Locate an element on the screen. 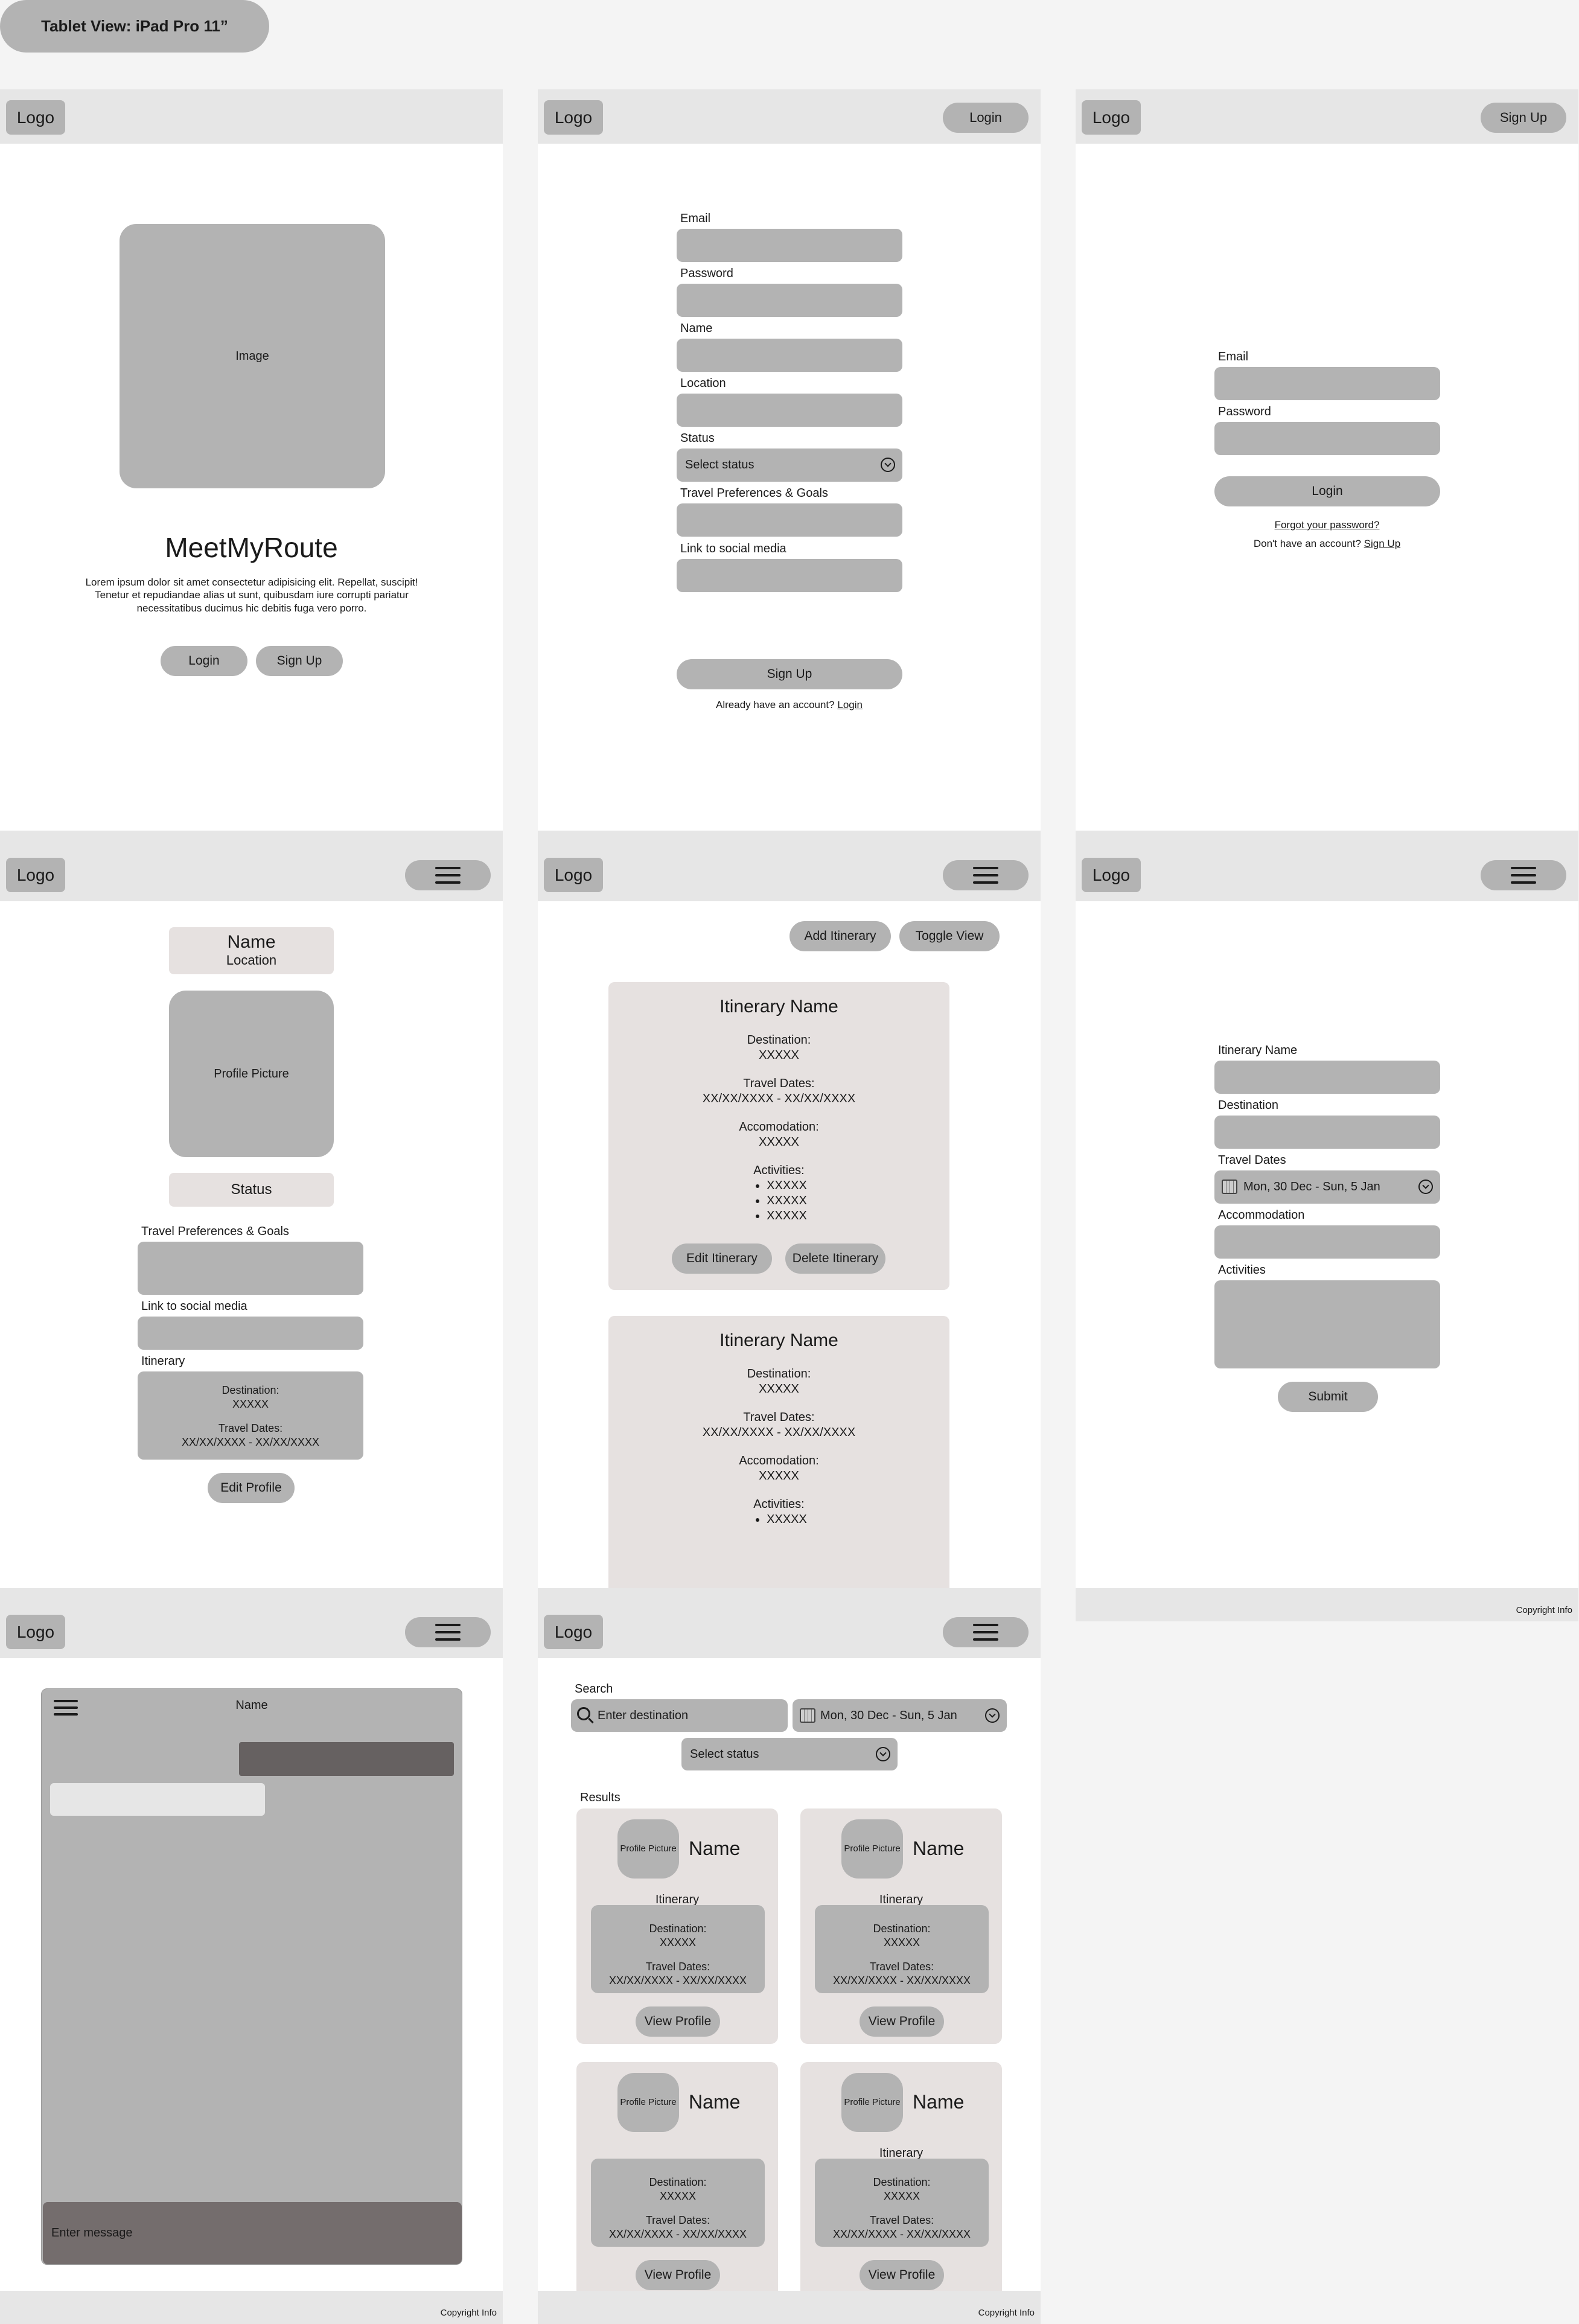 Image resolution: width=1579 pixels, height=2324 pixels. signup-button: Sign Up is located at coordinates (299, 661).